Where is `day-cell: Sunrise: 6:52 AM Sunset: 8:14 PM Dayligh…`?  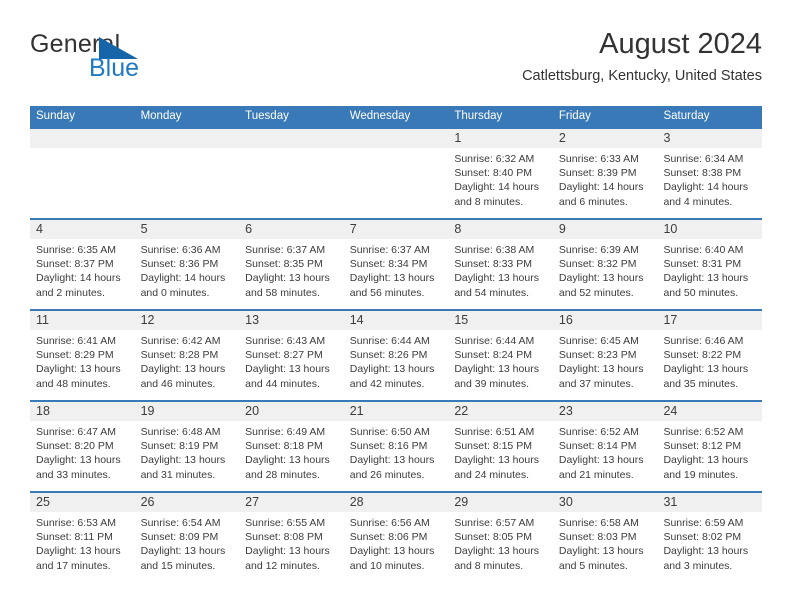
day-cell: Sunrise: 6:52 AM Sunset: 8:14 PM Dayligh… is located at coordinates (605, 456).